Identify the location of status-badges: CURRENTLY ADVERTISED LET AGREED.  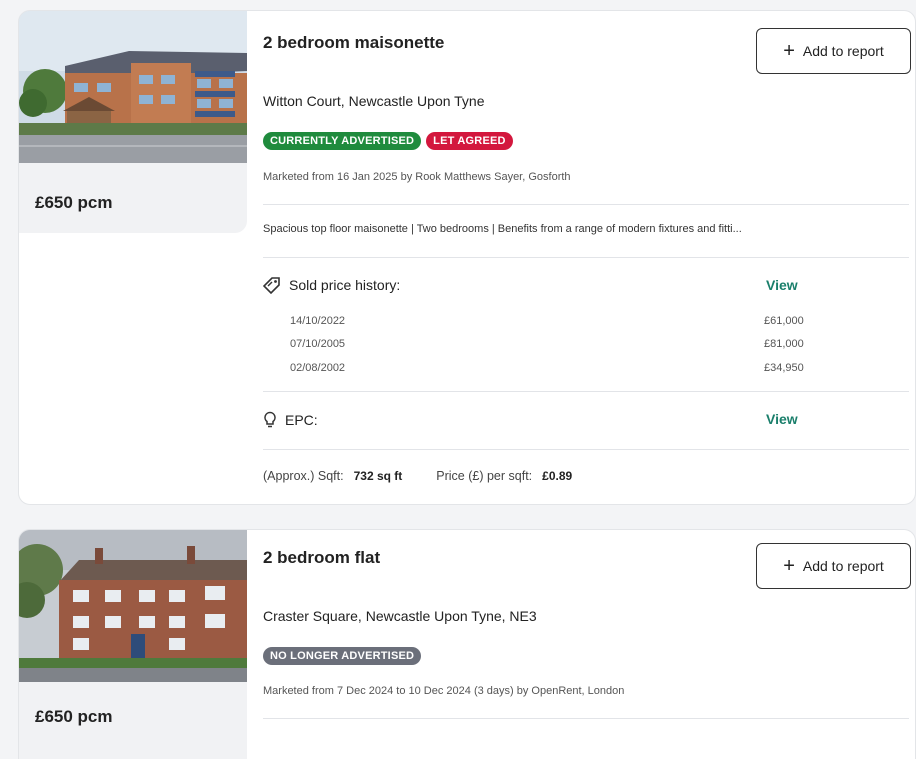
(388, 141).